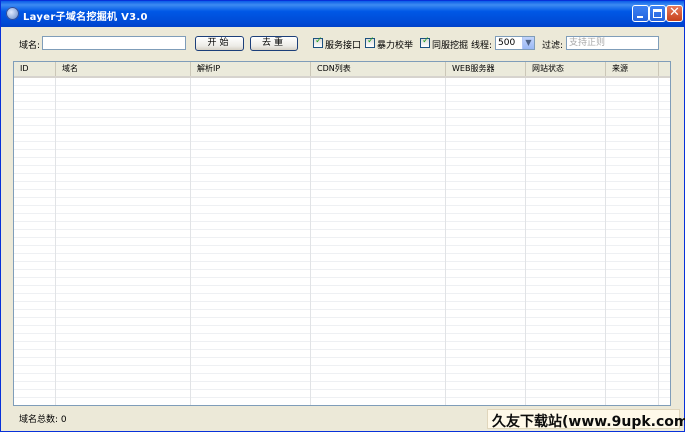  I want to click on domain-input, so click(114, 43).